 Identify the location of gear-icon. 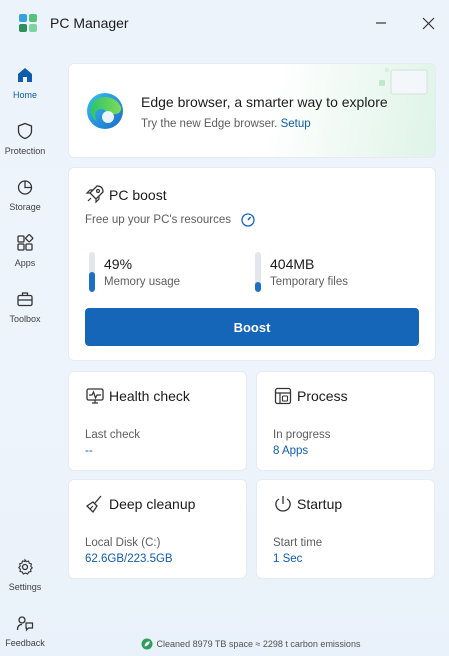
(25, 567).